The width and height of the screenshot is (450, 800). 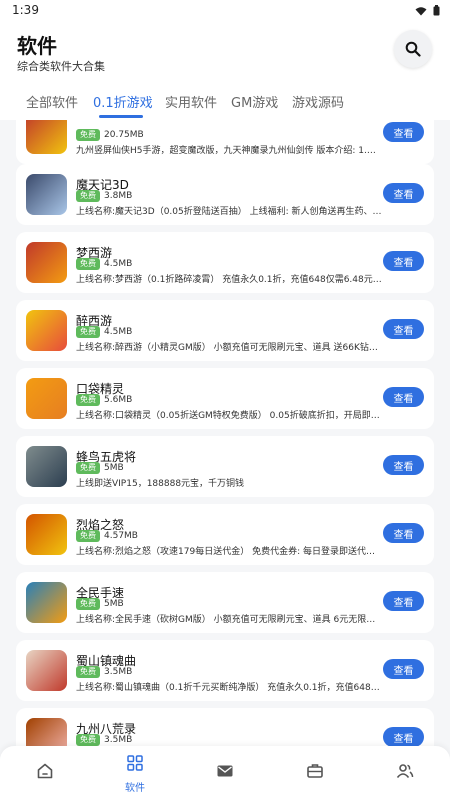 I want to click on status-bar: 1:39, so click(x=225, y=11).